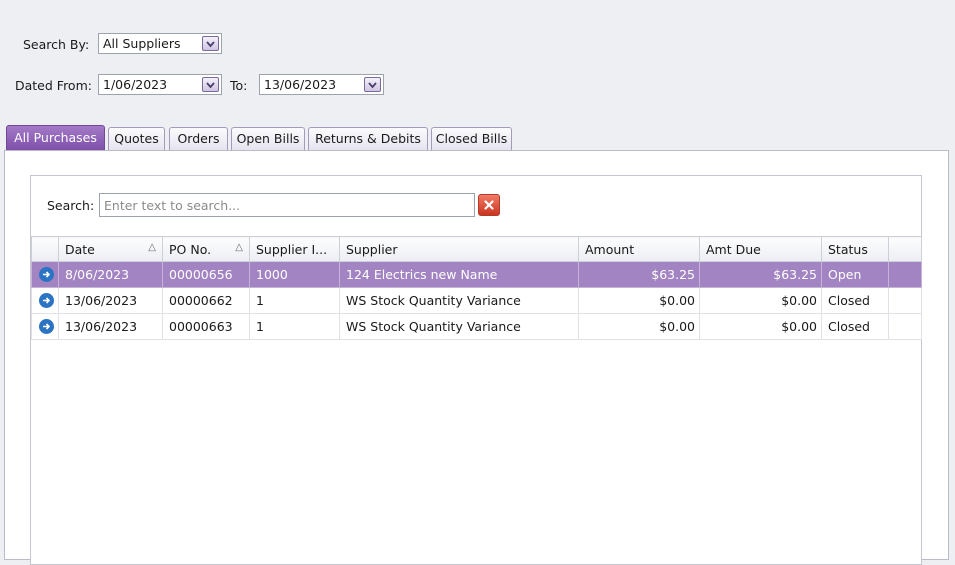  I want to click on close-icon, so click(489, 205).